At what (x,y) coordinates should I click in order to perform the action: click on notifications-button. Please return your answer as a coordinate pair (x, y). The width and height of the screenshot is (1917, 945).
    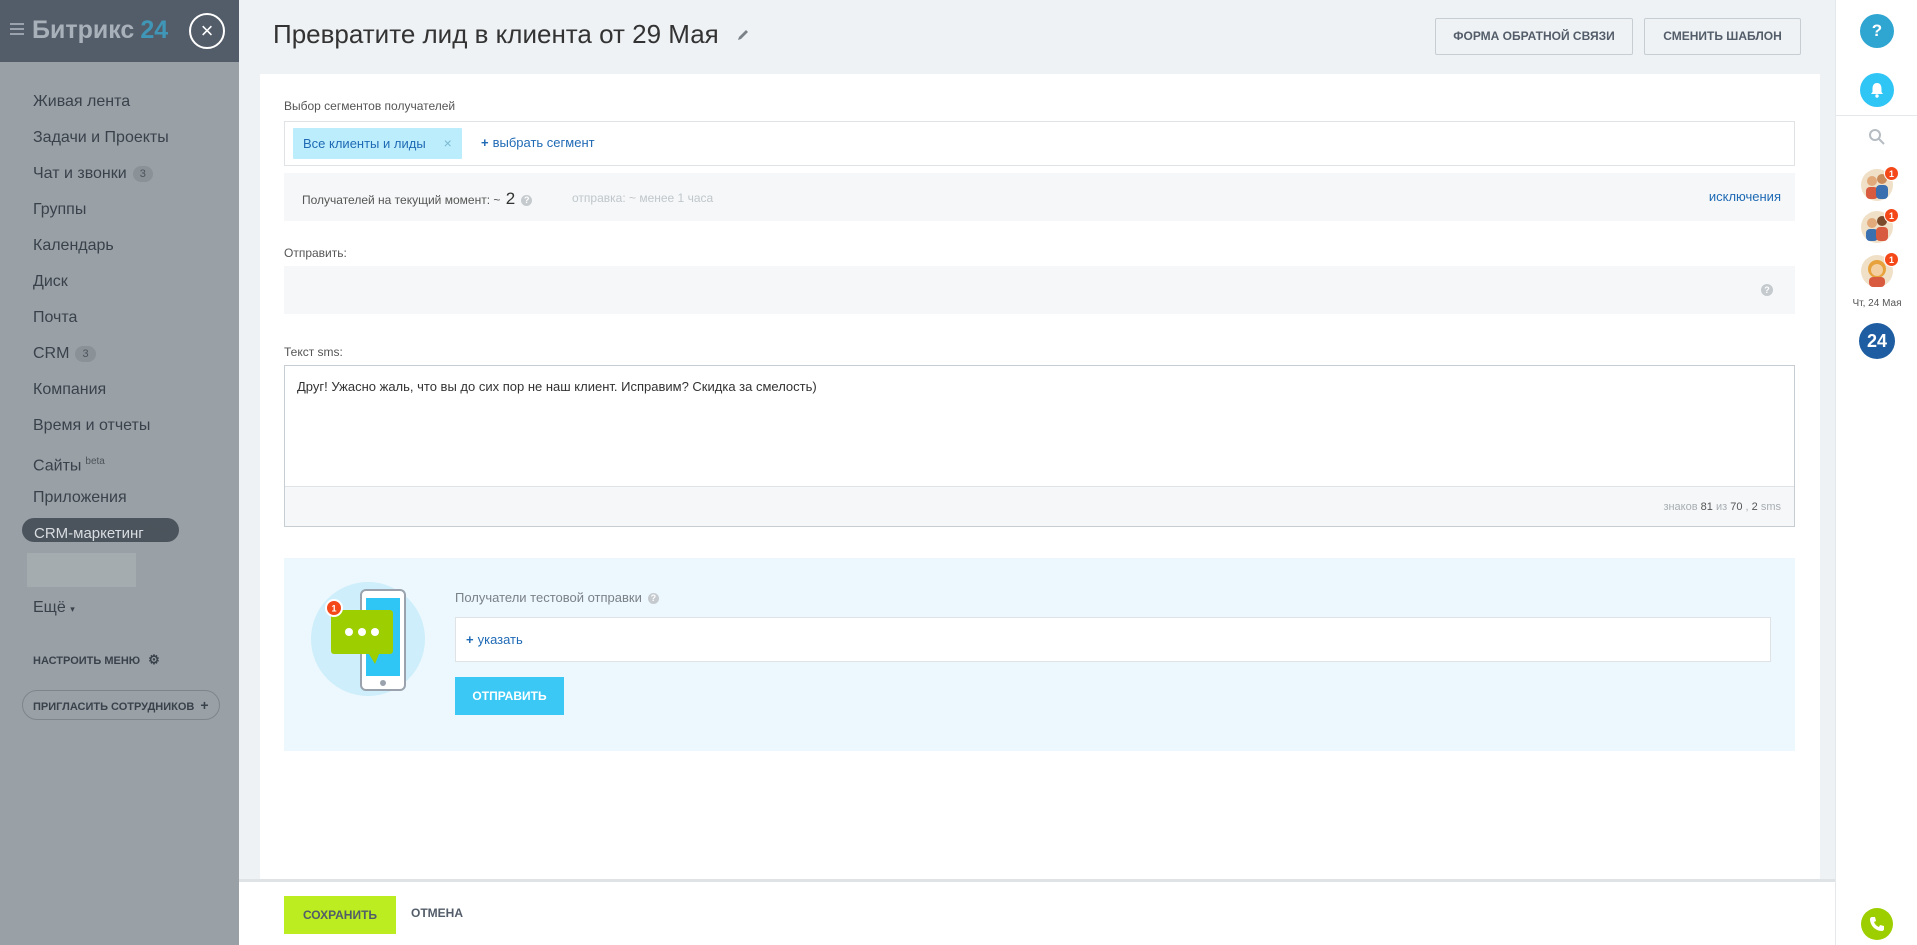
    Looking at the image, I should click on (1877, 90).